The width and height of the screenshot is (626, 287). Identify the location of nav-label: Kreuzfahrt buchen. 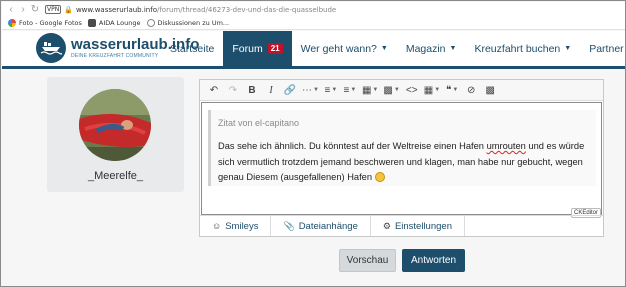
(517, 48).